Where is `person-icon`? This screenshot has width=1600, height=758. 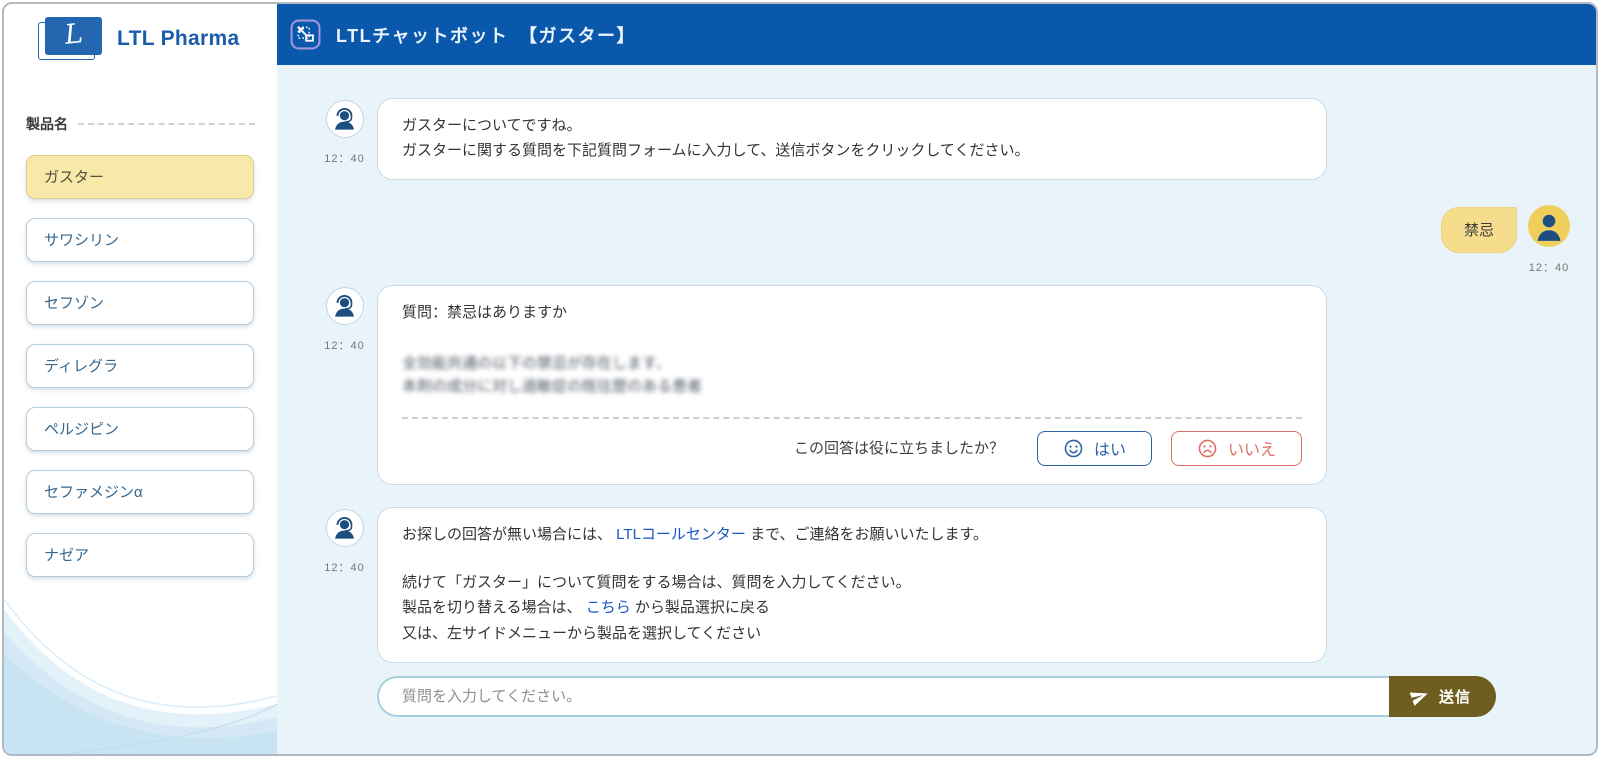 person-icon is located at coordinates (1549, 228).